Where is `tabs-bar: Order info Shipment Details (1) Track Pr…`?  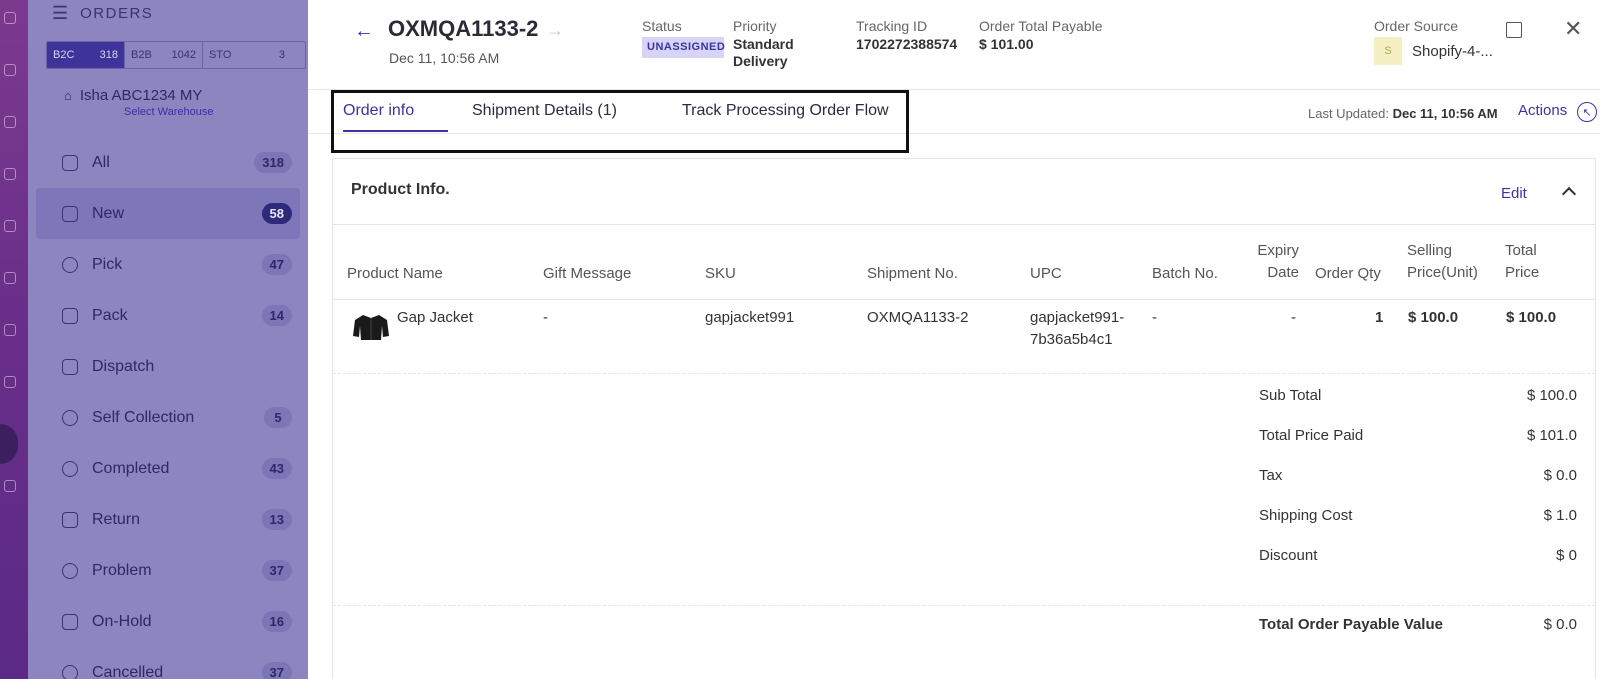 tabs-bar: Order info Shipment Details (1) Track Pr… is located at coordinates (954, 121).